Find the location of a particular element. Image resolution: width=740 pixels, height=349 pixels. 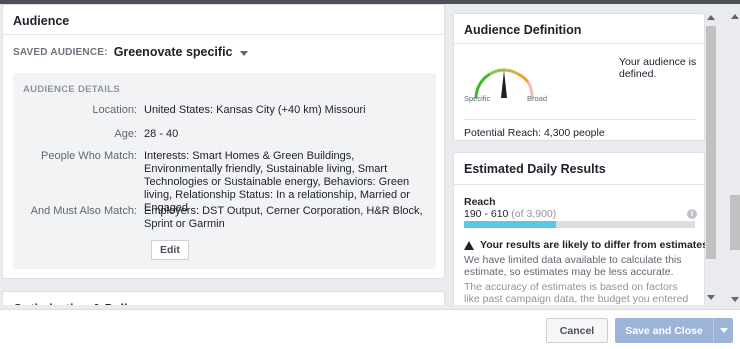

detail-row-age: Age: 28 - 40 is located at coordinates (224, 134).